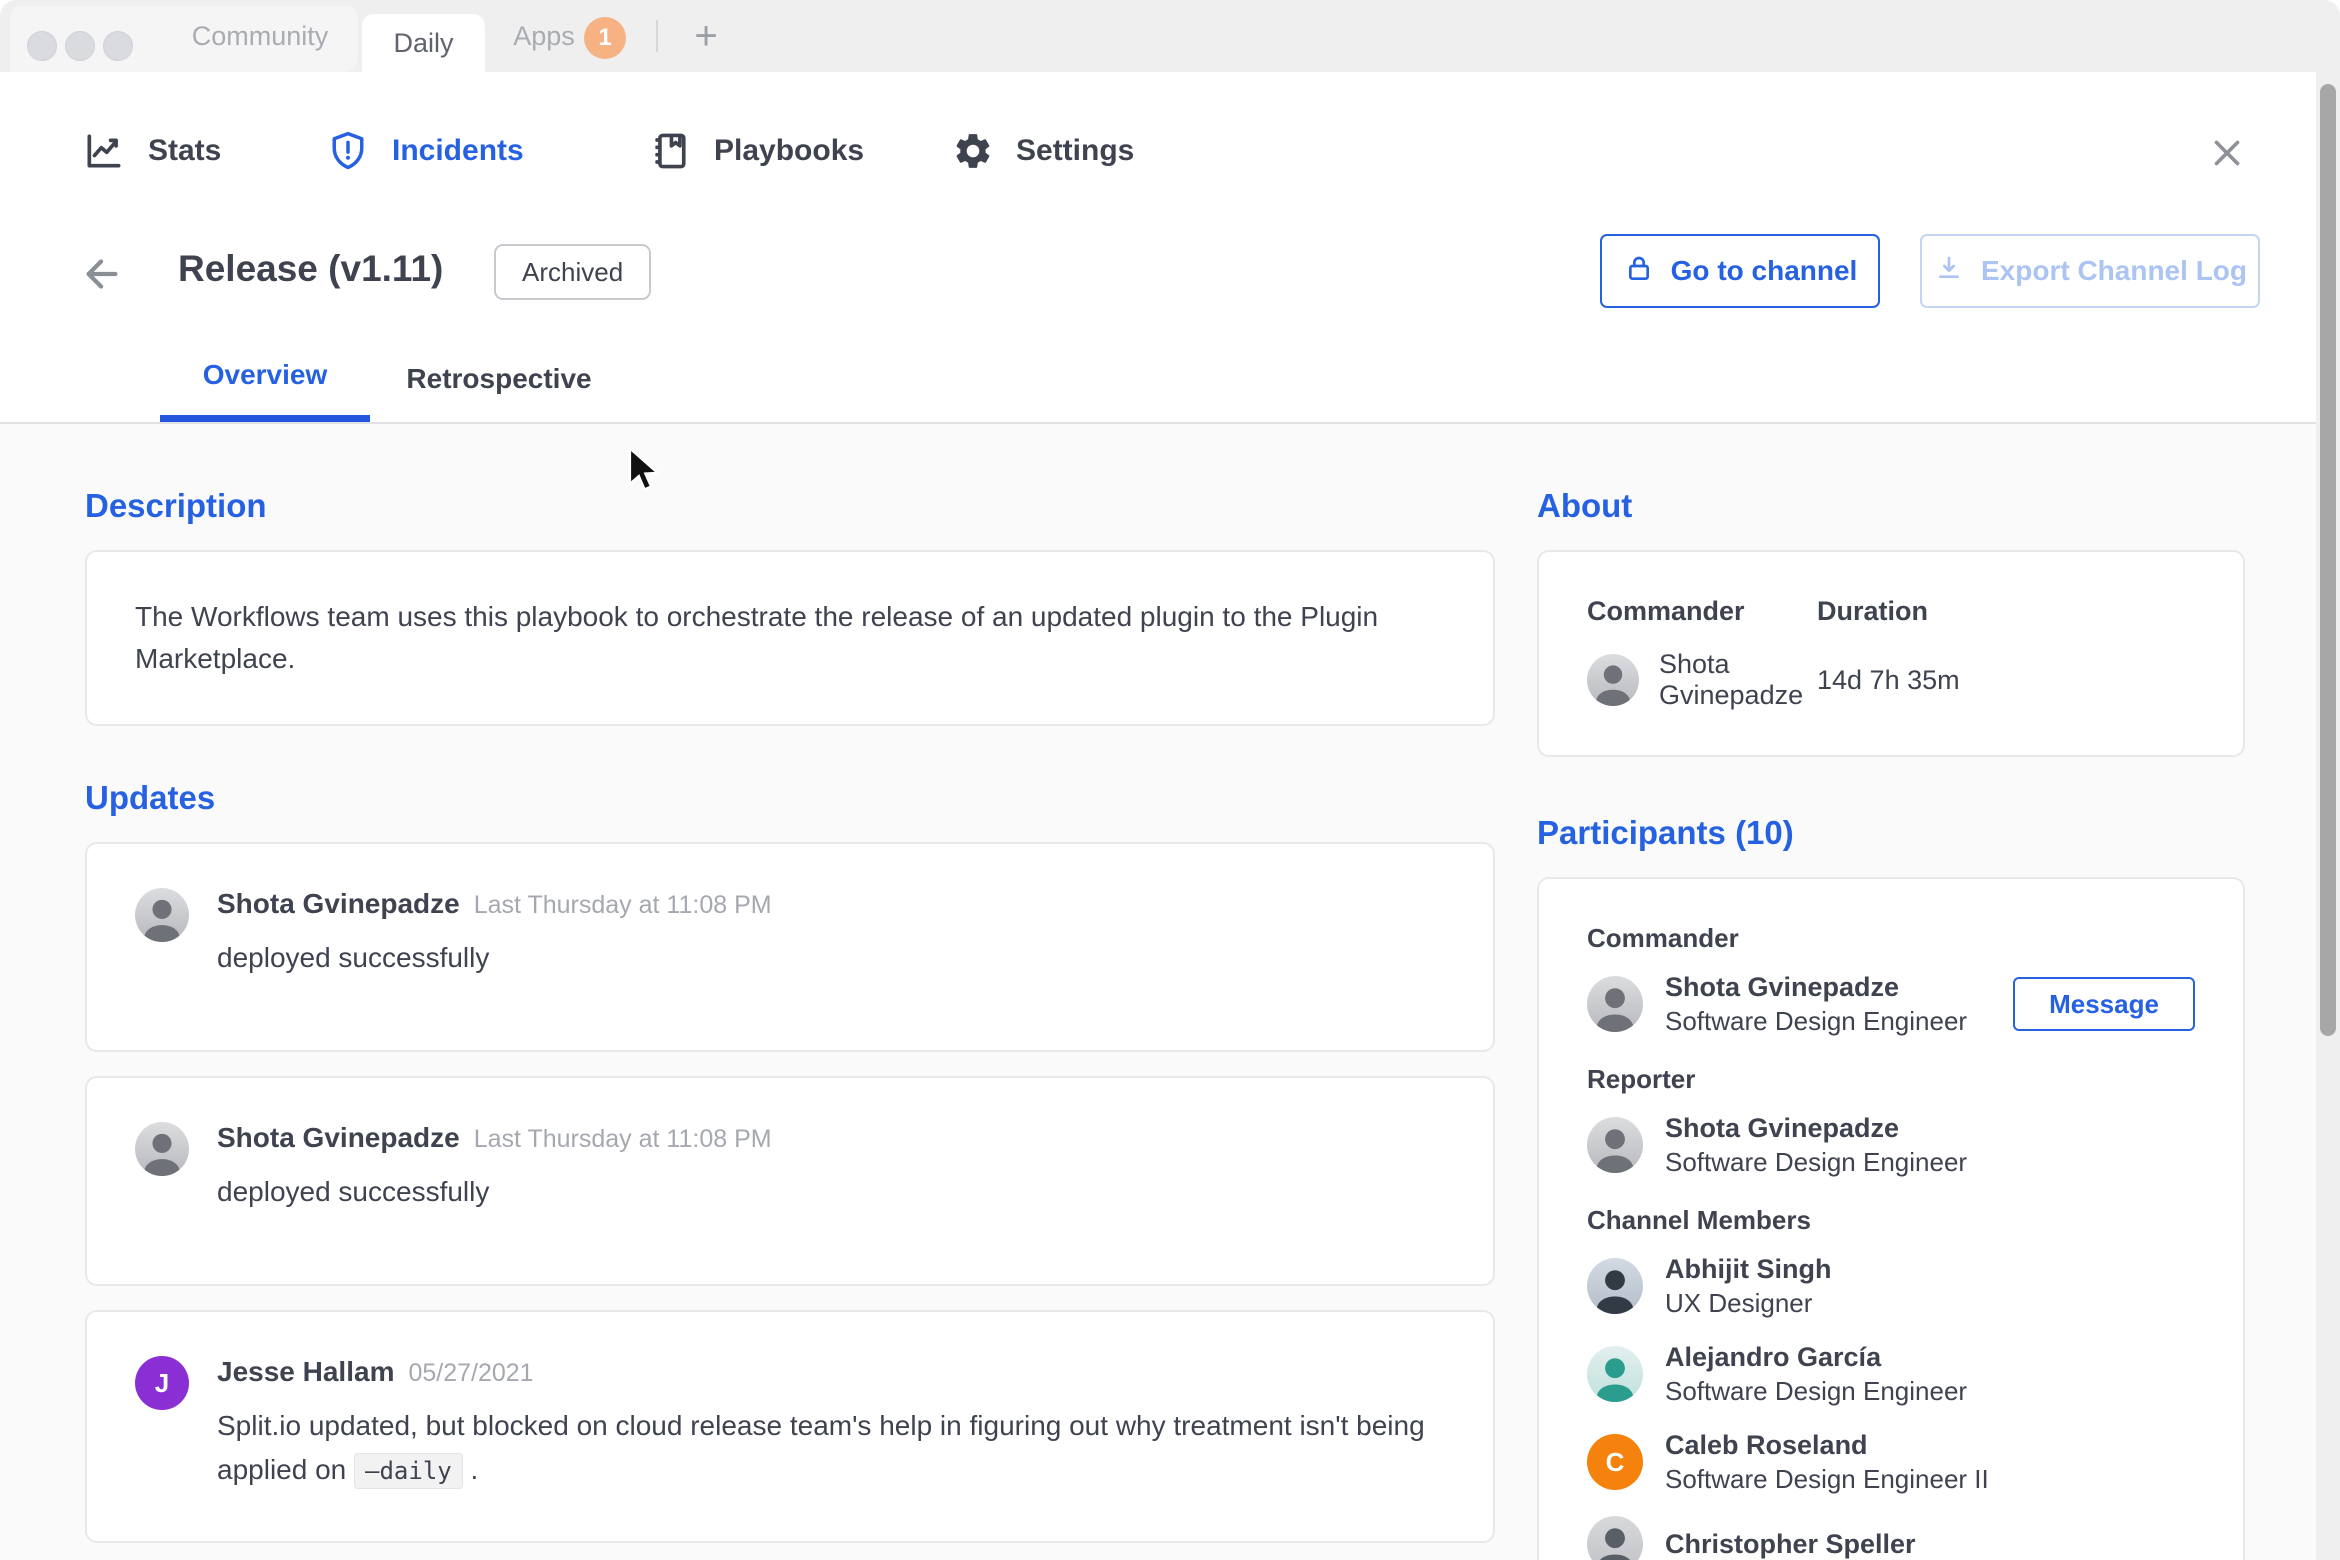 This screenshot has height=1560, width=2340. What do you see at coordinates (1827, 1445) in the screenshot?
I see `participant-name: Caleb Roseland` at bounding box center [1827, 1445].